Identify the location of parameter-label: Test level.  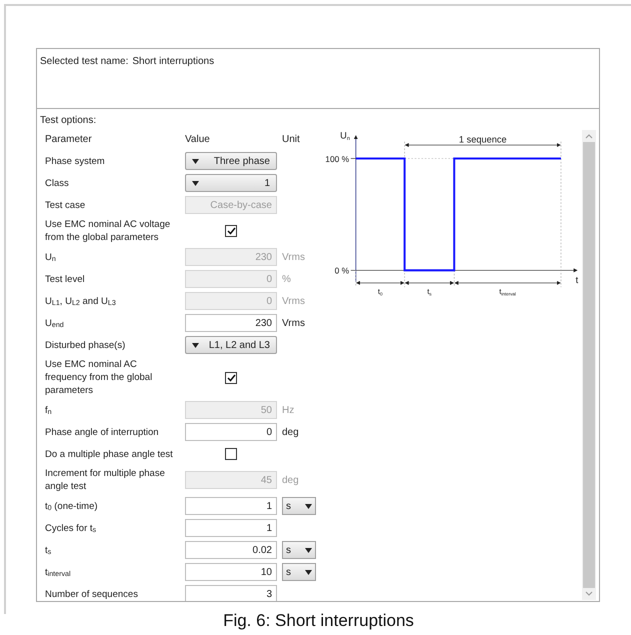
(65, 279).